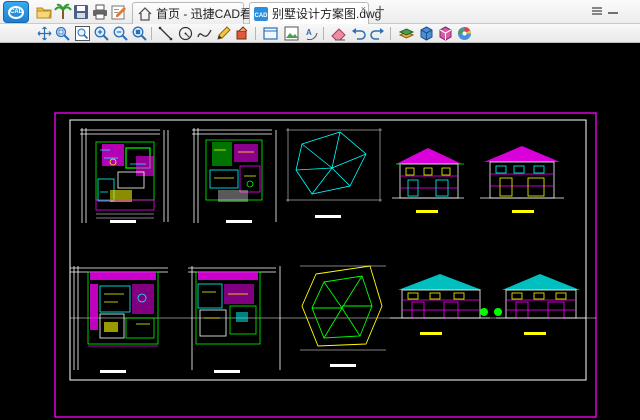  What do you see at coordinates (81, 12) in the screenshot?
I see `save-icon` at bounding box center [81, 12].